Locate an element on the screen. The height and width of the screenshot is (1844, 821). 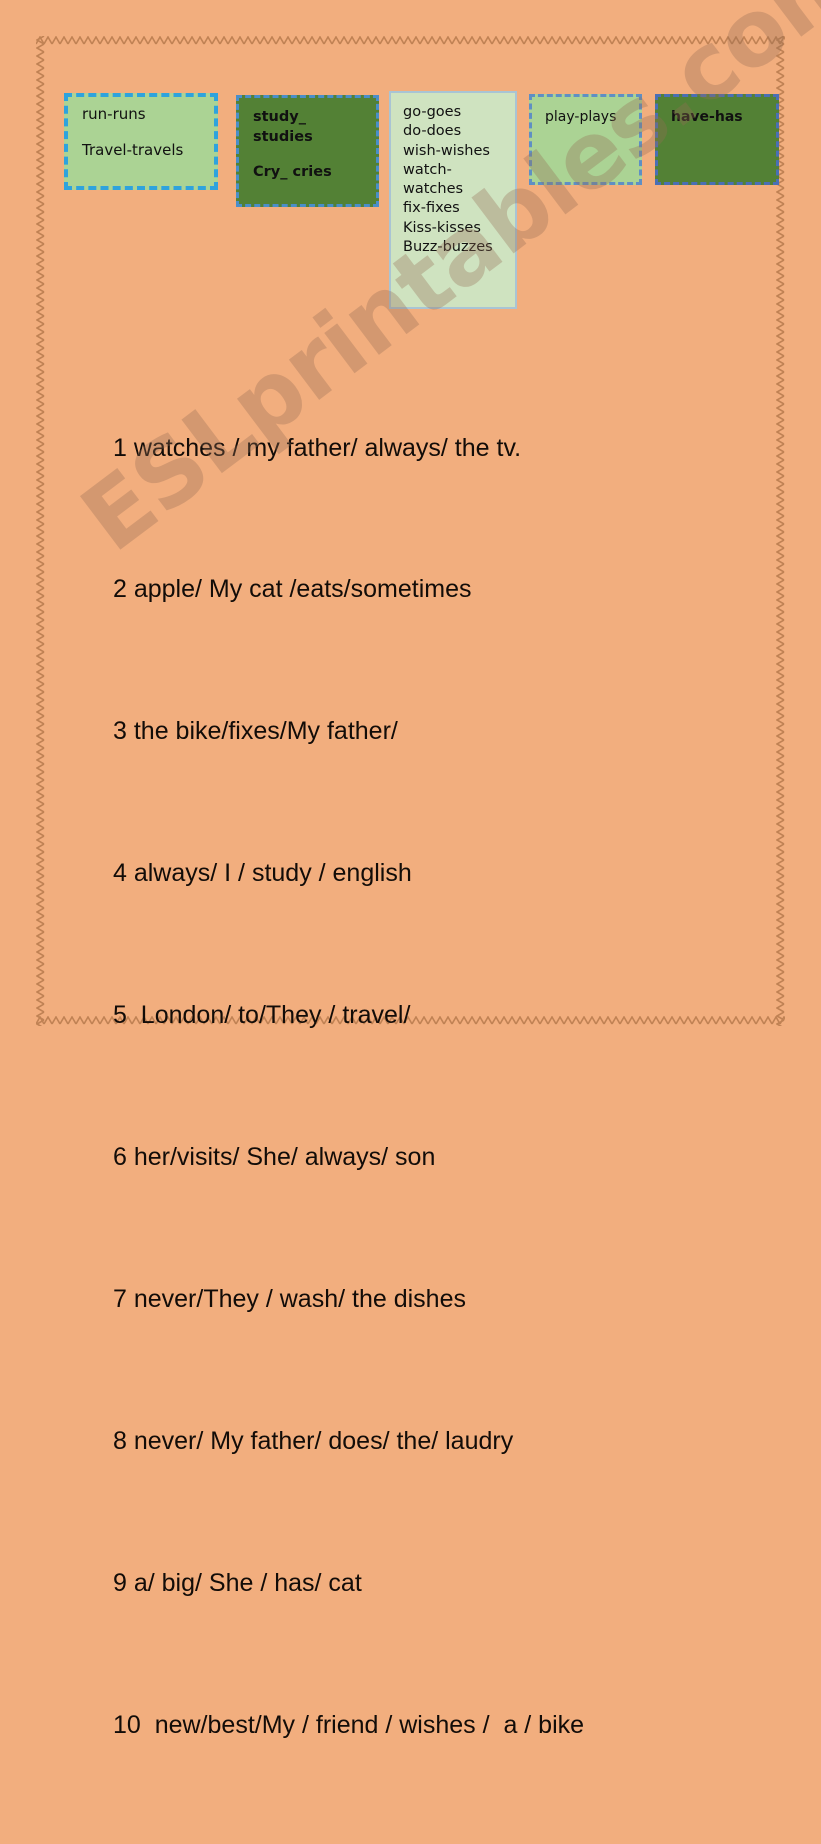
sentence-item: 4 always/ I / study / english is located at coordinates (262, 873).